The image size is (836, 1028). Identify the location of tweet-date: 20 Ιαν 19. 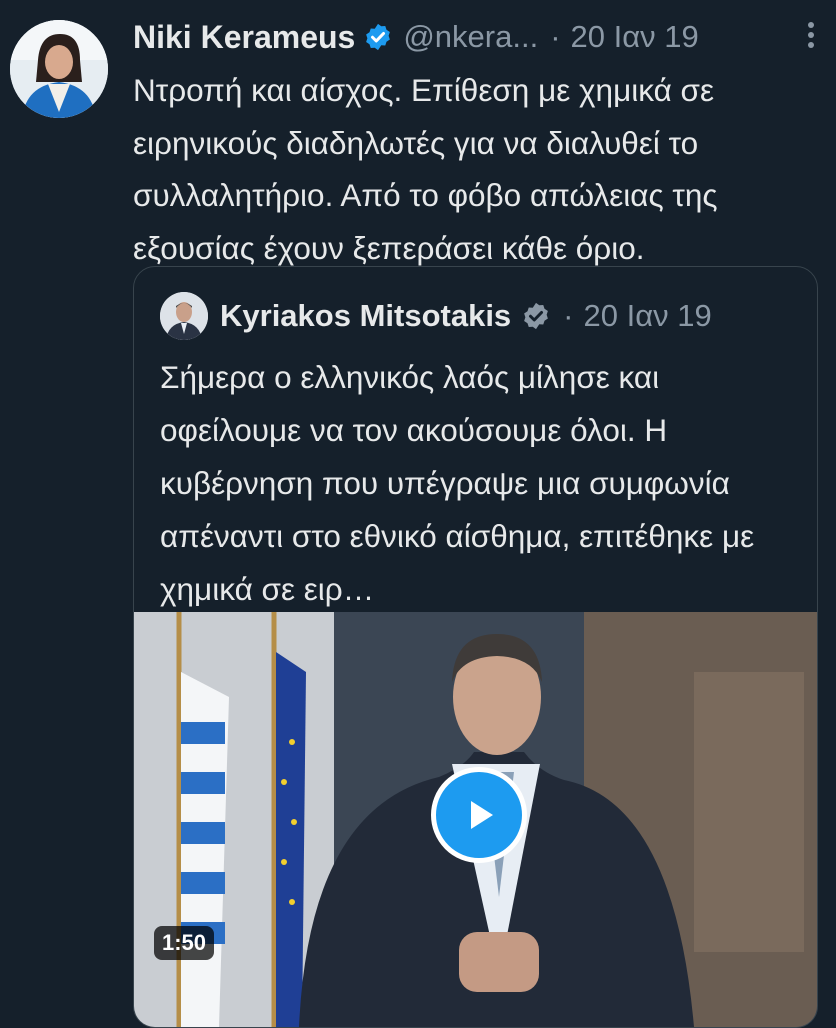
(635, 37).